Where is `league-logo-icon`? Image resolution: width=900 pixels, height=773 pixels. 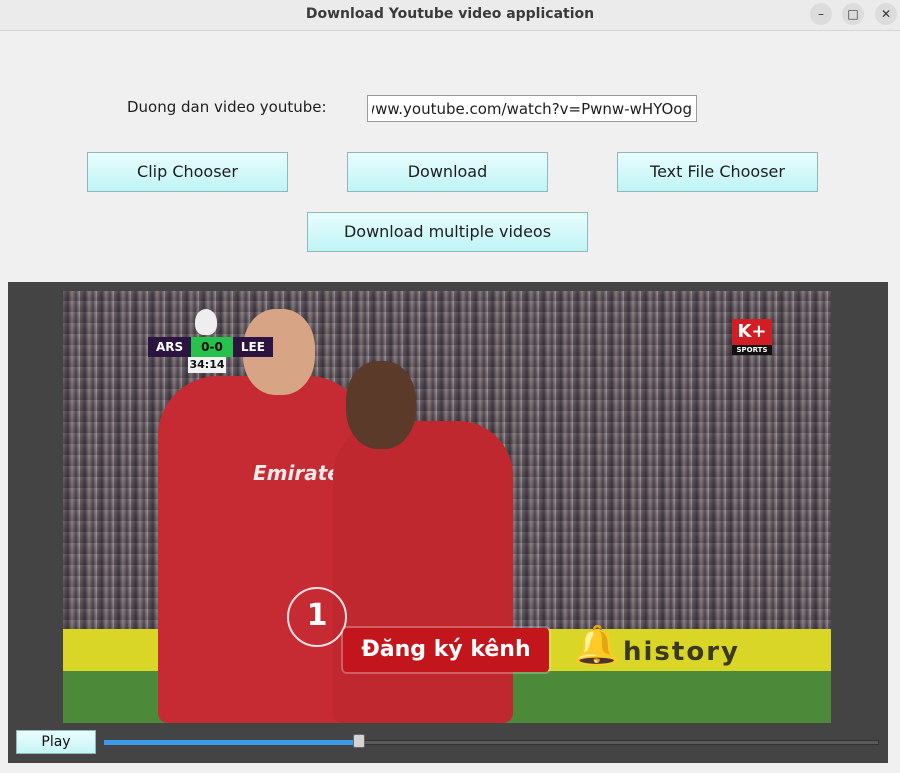 league-logo-icon is located at coordinates (206, 322).